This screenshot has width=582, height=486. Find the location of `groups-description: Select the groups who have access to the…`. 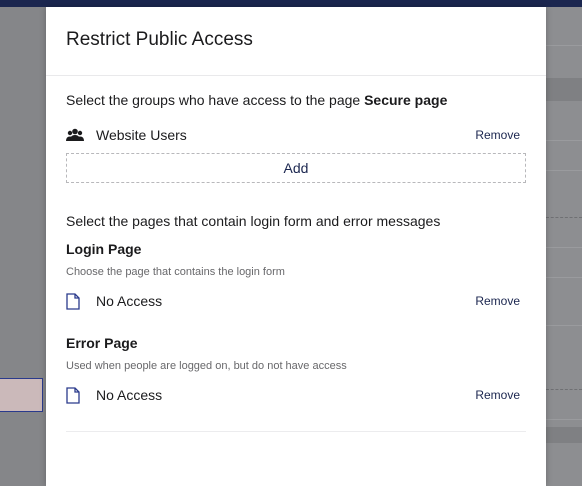

groups-description: Select the groups who have access to the… is located at coordinates (296, 100).